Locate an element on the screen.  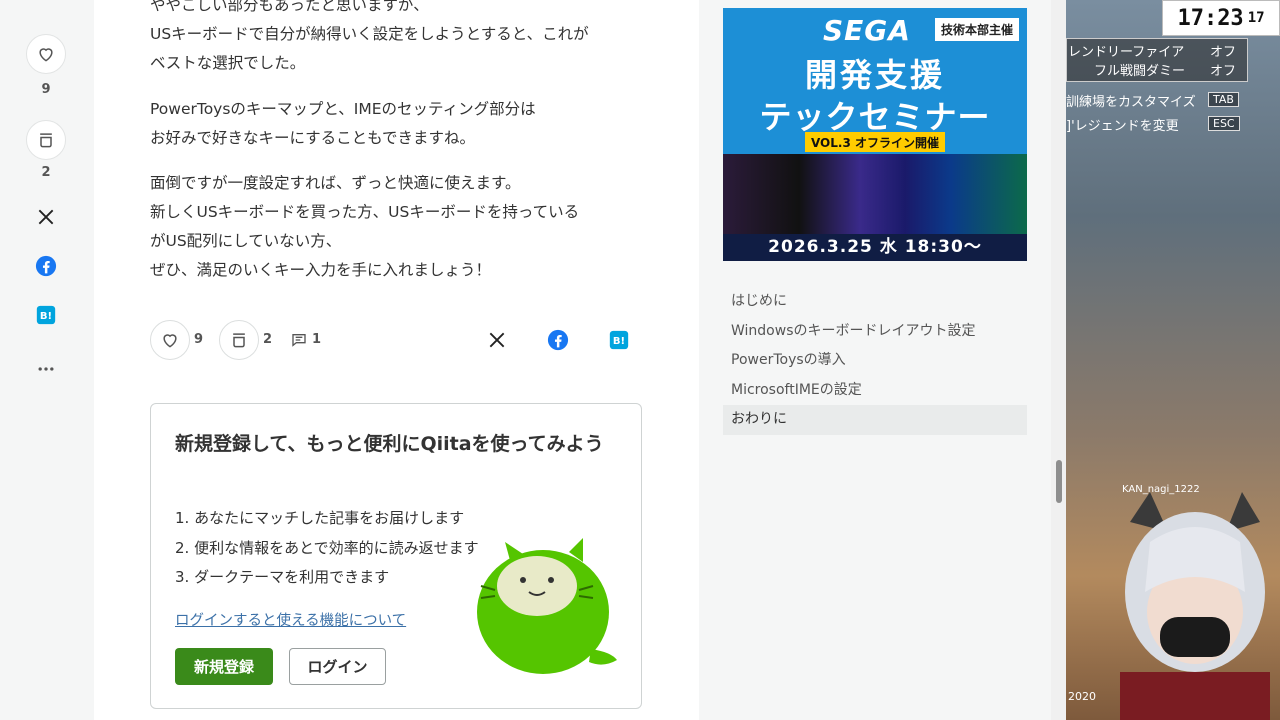
ad-badge: 技術本部主催 is located at coordinates (976, 29).